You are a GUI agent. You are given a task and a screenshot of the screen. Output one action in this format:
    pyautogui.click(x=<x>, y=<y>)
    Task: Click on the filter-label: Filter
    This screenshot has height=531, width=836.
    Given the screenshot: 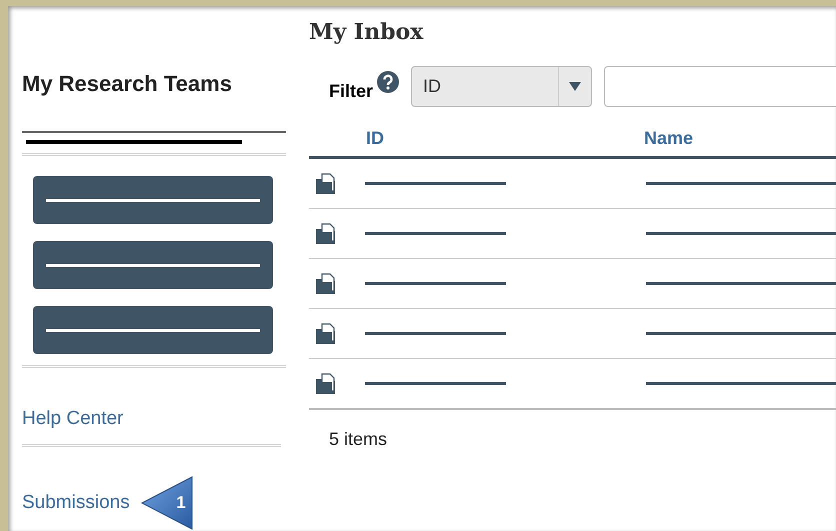 What is the action you would take?
    pyautogui.click(x=351, y=91)
    